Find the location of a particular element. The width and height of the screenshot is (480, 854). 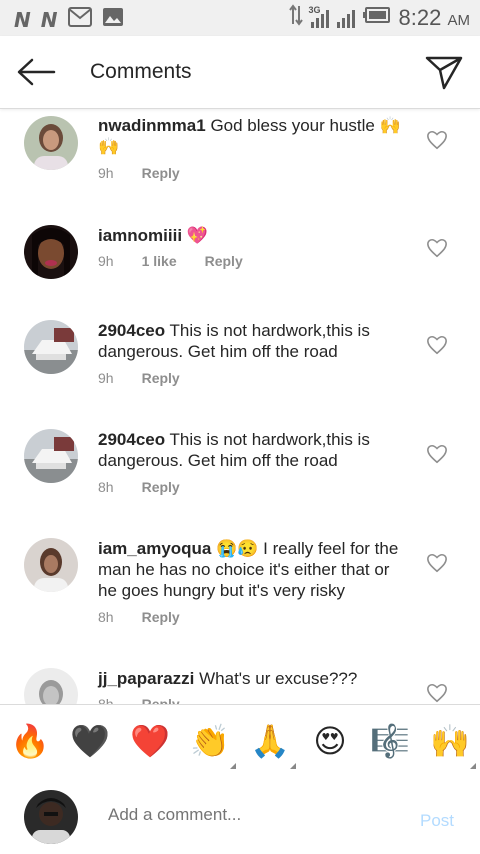

post-button: Post is located at coordinates (437, 821).